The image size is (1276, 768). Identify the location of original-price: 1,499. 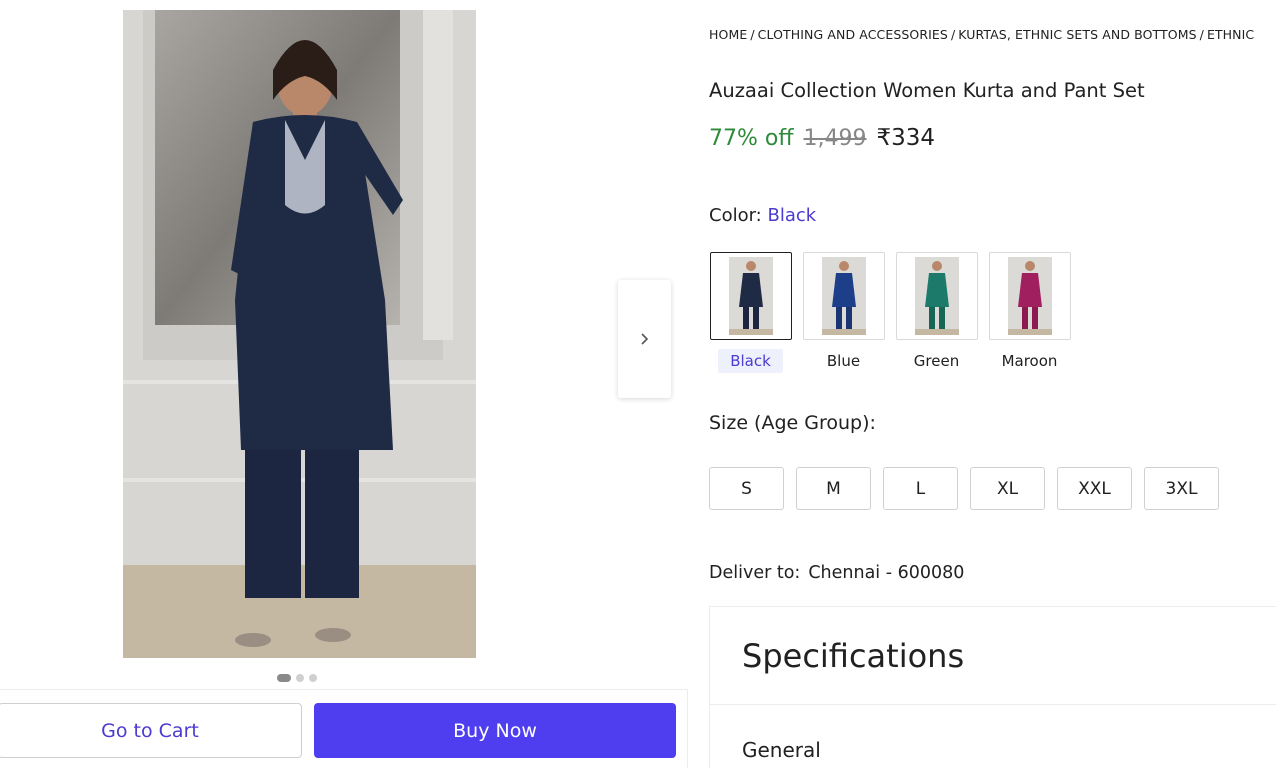
(835, 138).